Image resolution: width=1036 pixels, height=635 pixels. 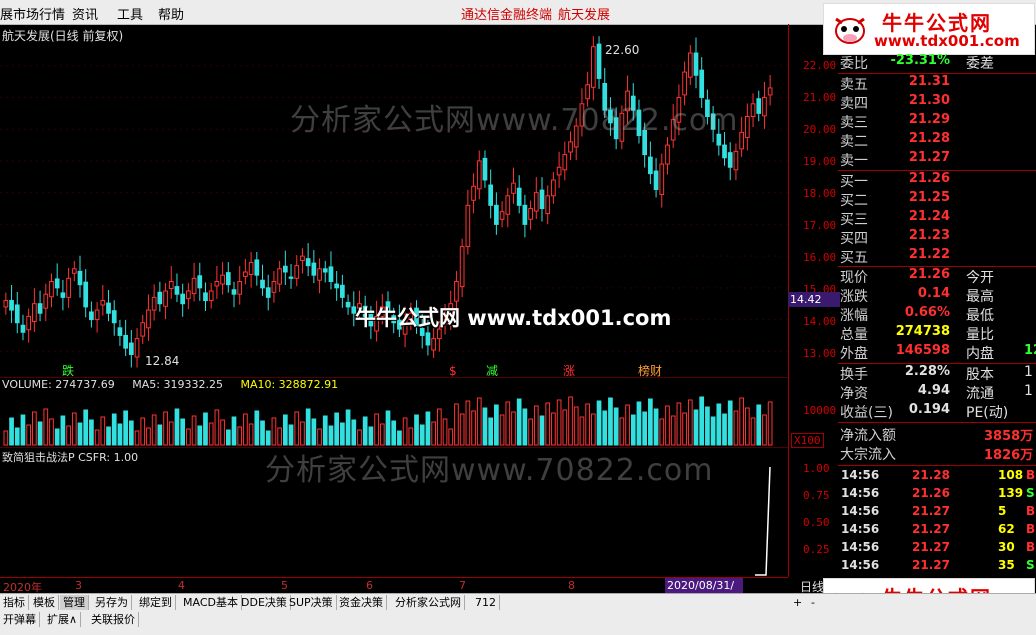 I want to click on flow-value: 3858万, so click(x=1009, y=436).